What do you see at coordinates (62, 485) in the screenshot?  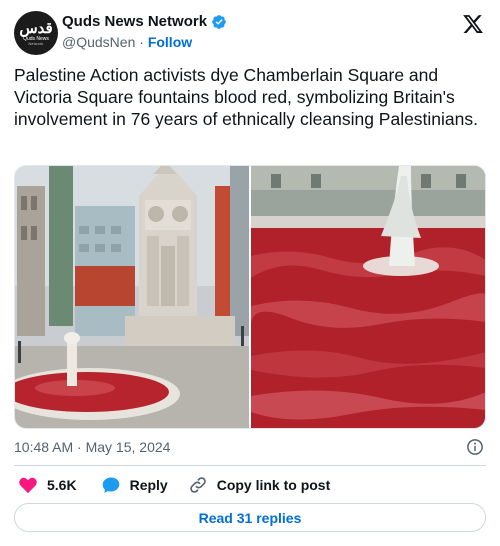 I see `likes-count: 5.6K` at bounding box center [62, 485].